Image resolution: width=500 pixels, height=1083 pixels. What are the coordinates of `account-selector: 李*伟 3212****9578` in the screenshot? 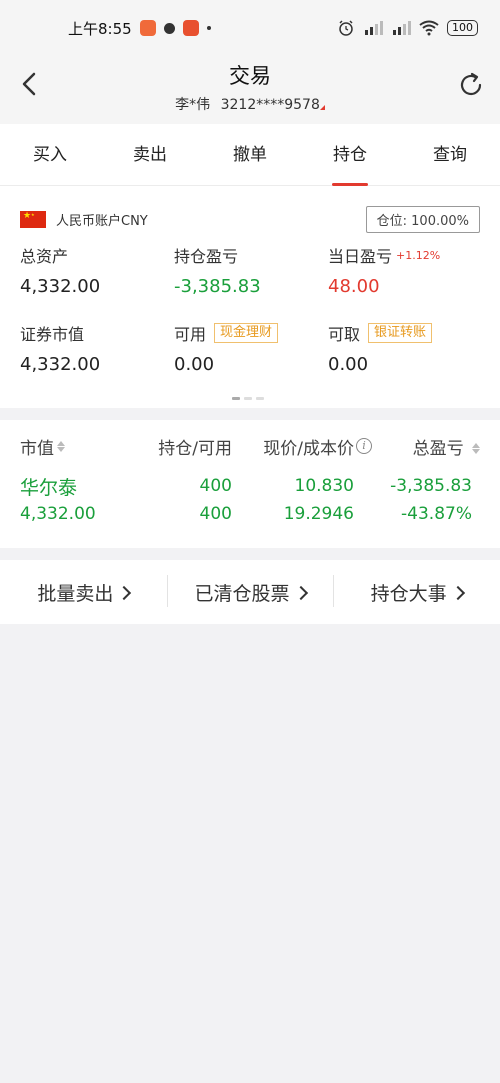 It's located at (250, 104).